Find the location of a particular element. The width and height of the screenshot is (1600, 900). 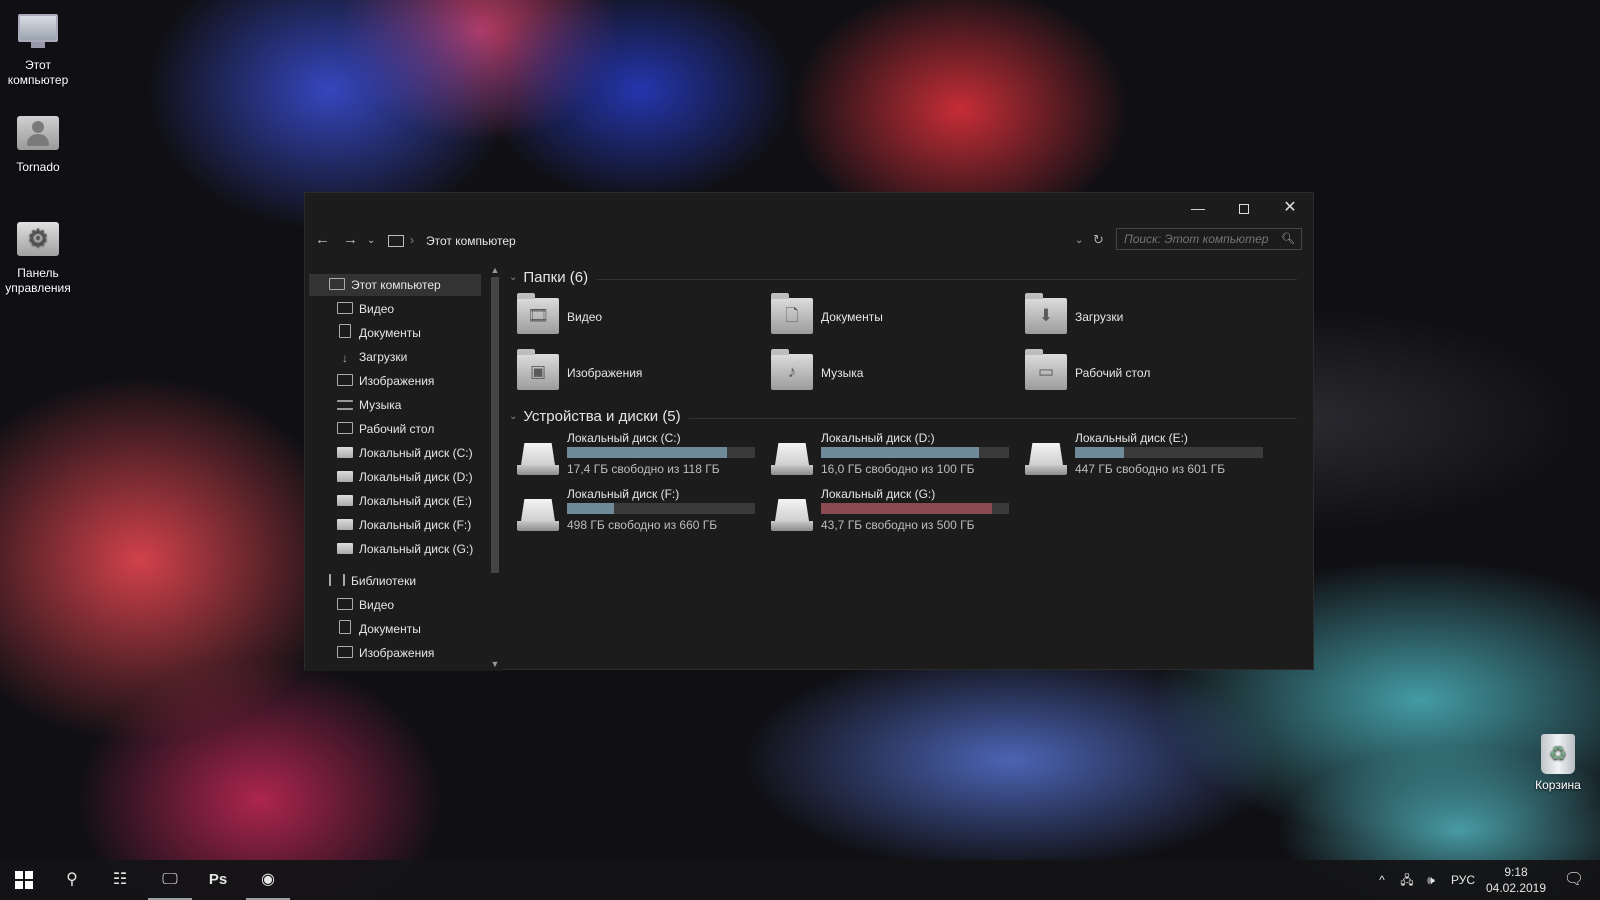

nav-item-label: Локальный диск (G:) is located at coordinates (416, 549).